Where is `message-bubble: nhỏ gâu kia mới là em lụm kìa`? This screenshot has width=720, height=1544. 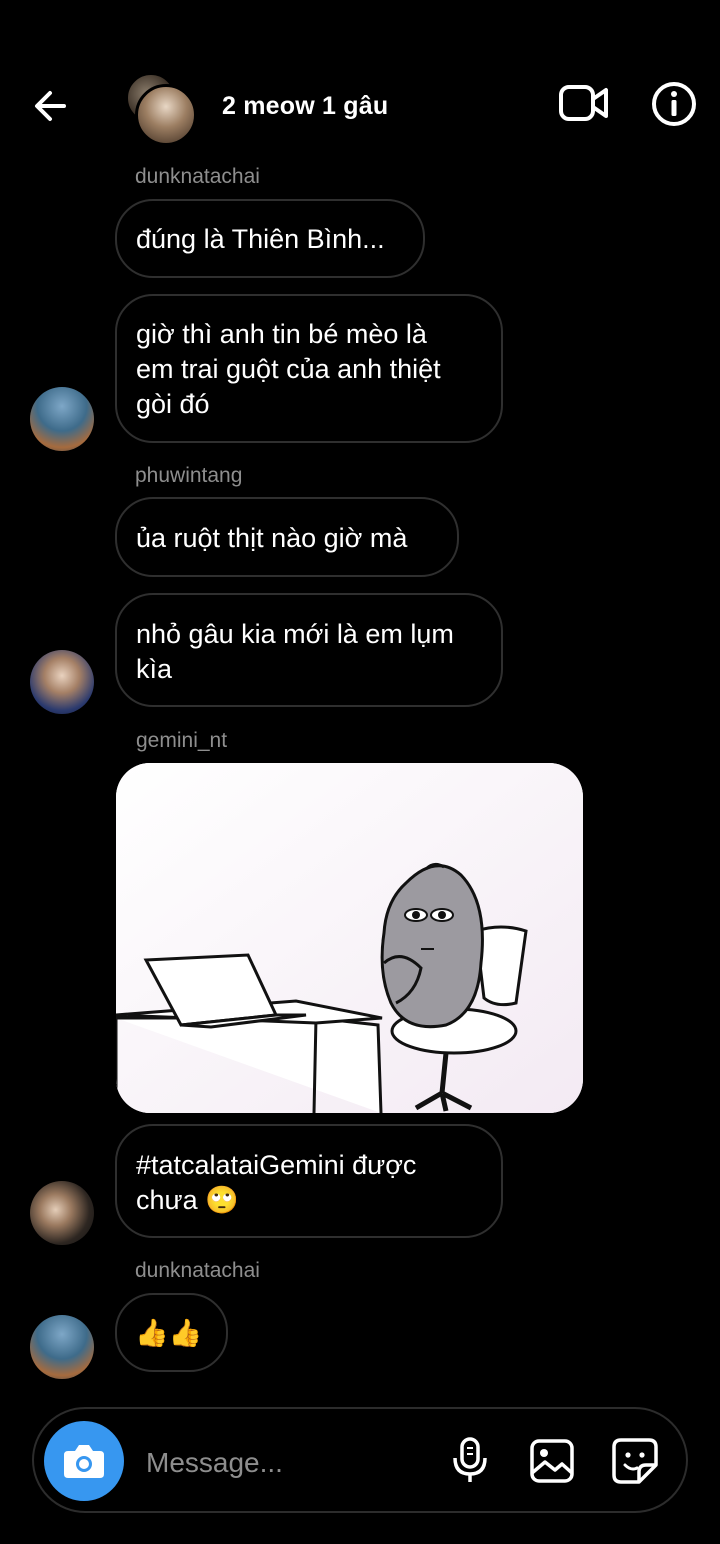 message-bubble: nhỏ gâu kia mới là em lụm kìa is located at coordinates (309, 650).